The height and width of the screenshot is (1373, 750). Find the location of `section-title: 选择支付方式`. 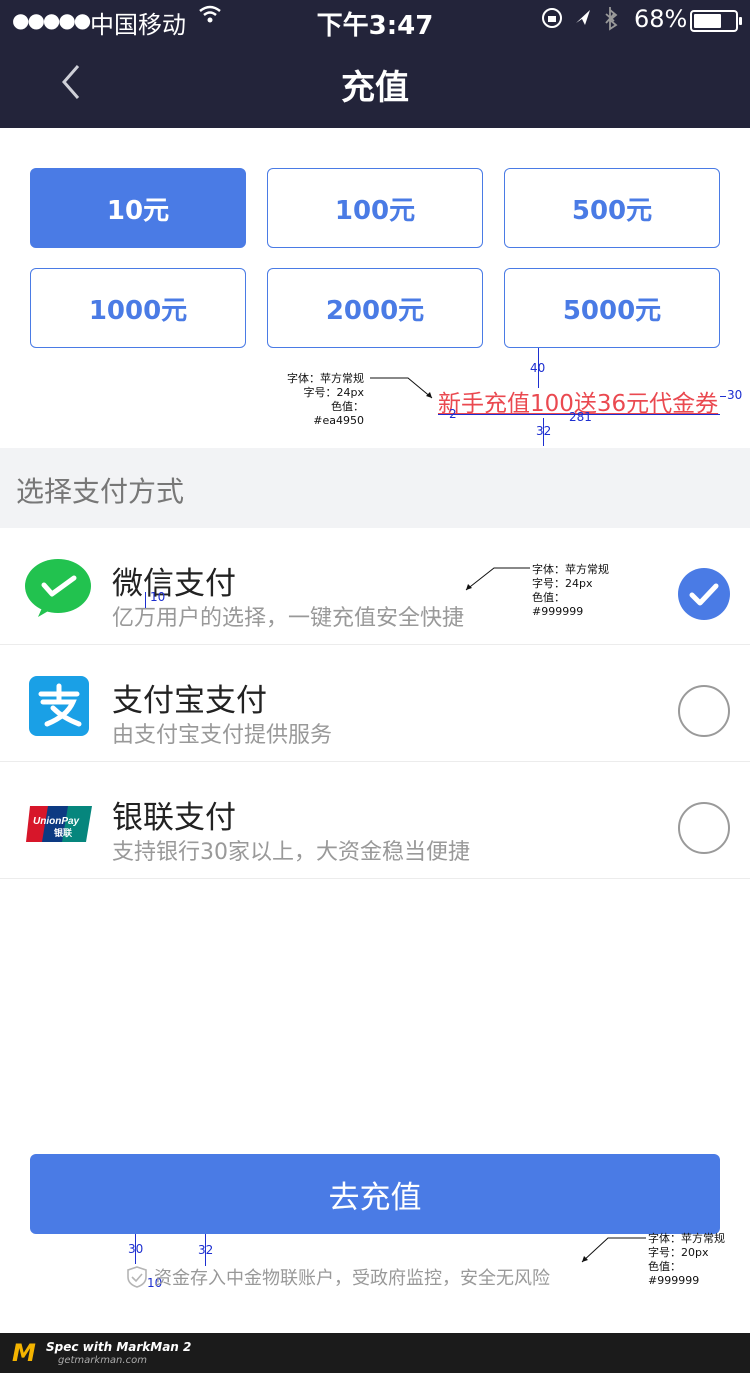

section-title: 选择支付方式 is located at coordinates (100, 491).